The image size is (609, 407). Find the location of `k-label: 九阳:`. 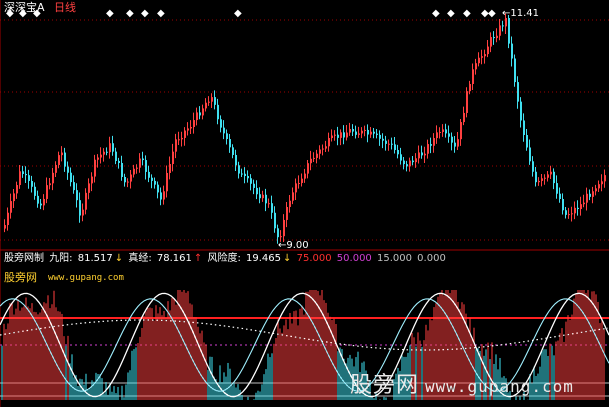

k-label: 九阳: is located at coordinates (61, 258).